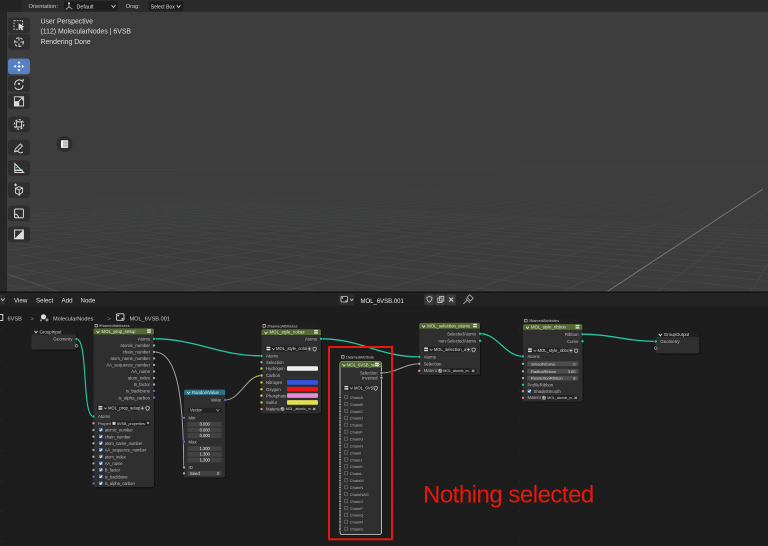 The width and height of the screenshot is (768, 546). Describe the element at coordinates (63, 339) in the screenshot. I see `svg-text: Geometry` at that location.